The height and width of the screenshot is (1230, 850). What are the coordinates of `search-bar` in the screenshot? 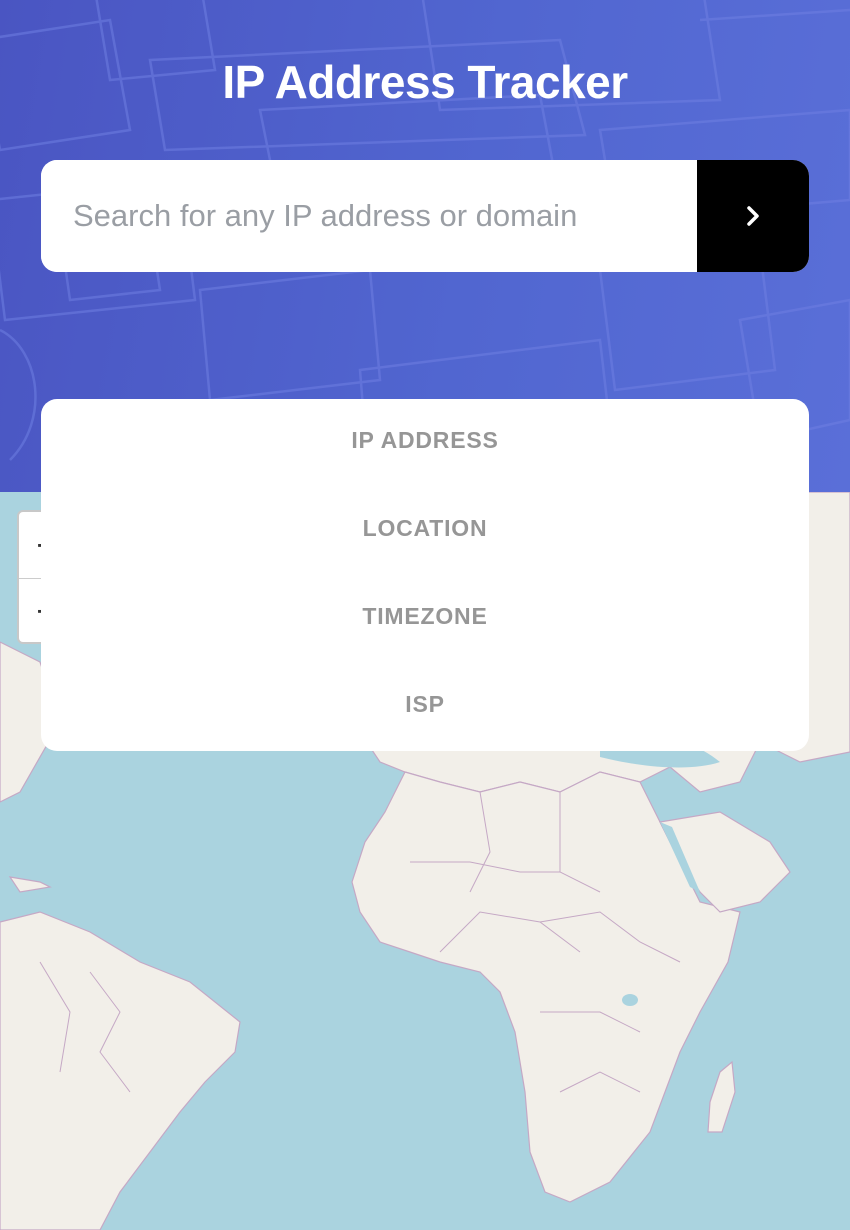 It's located at (425, 216).